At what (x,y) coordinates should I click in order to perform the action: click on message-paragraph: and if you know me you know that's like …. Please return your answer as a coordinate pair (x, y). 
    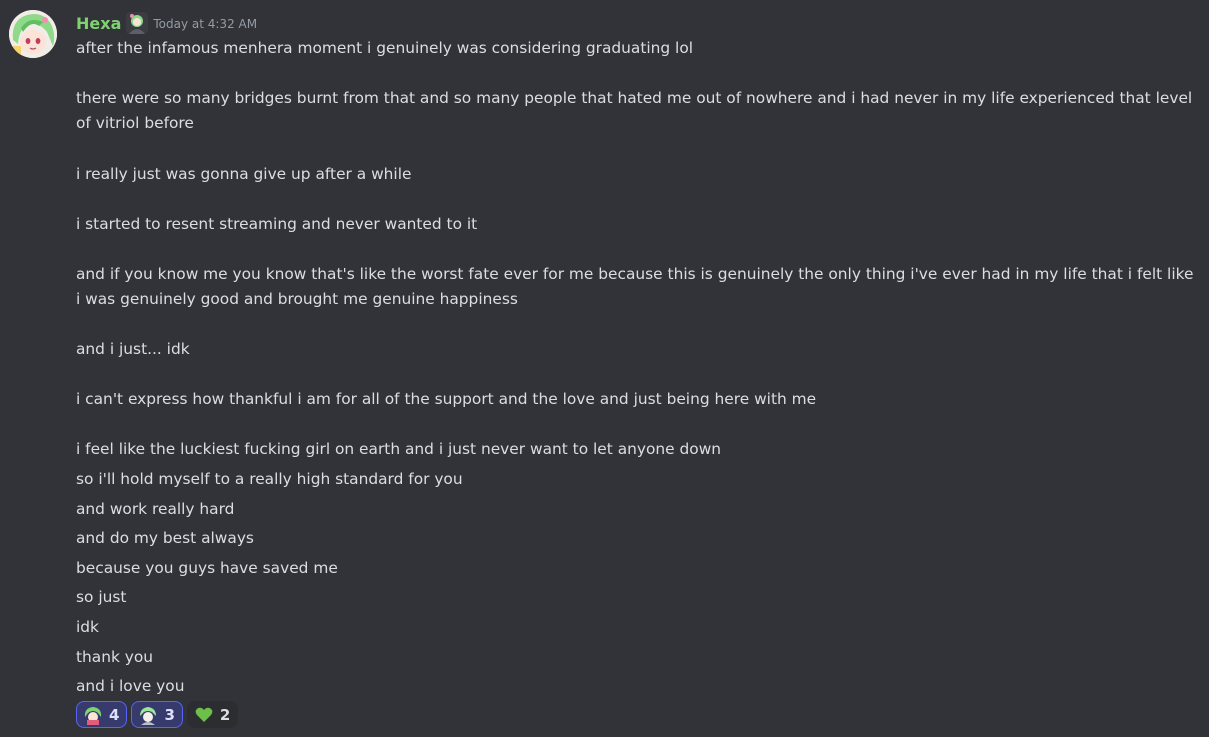
    Looking at the image, I should click on (635, 286).